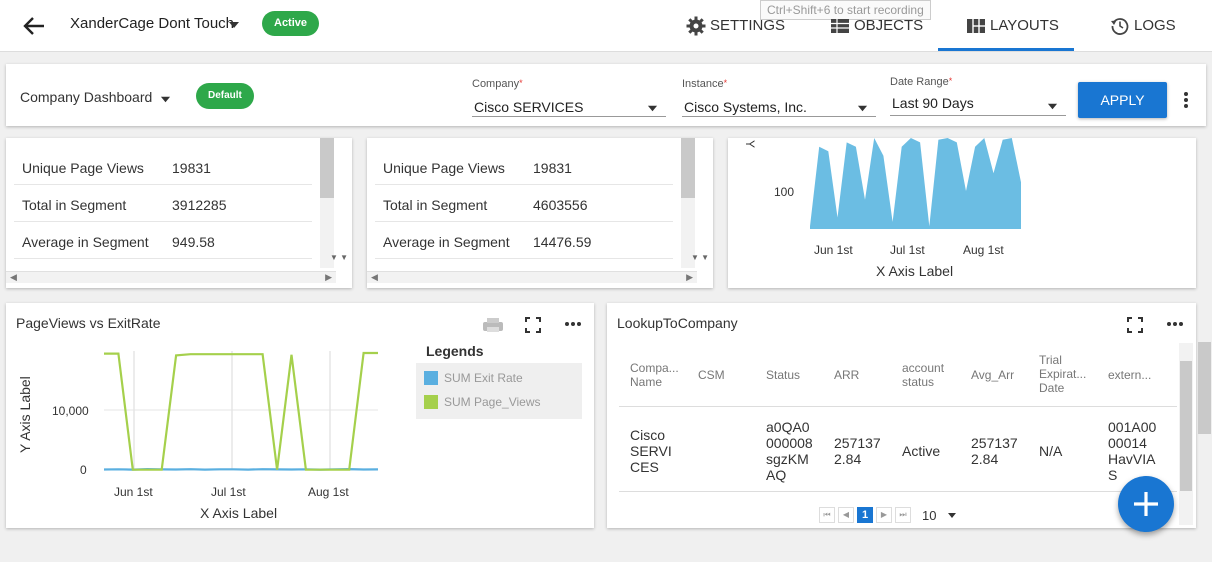 The image size is (1212, 562). Describe the element at coordinates (857, 451) in the screenshot. I see `cell-arr: 257137 2.84` at that location.